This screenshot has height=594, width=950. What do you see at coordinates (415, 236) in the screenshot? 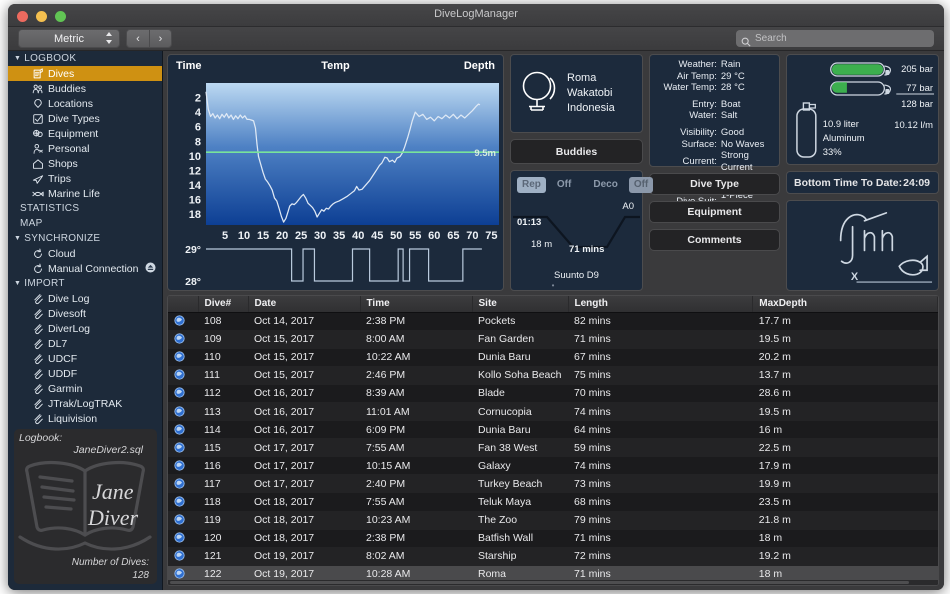
I see `svg-text: 55` at bounding box center [415, 236].